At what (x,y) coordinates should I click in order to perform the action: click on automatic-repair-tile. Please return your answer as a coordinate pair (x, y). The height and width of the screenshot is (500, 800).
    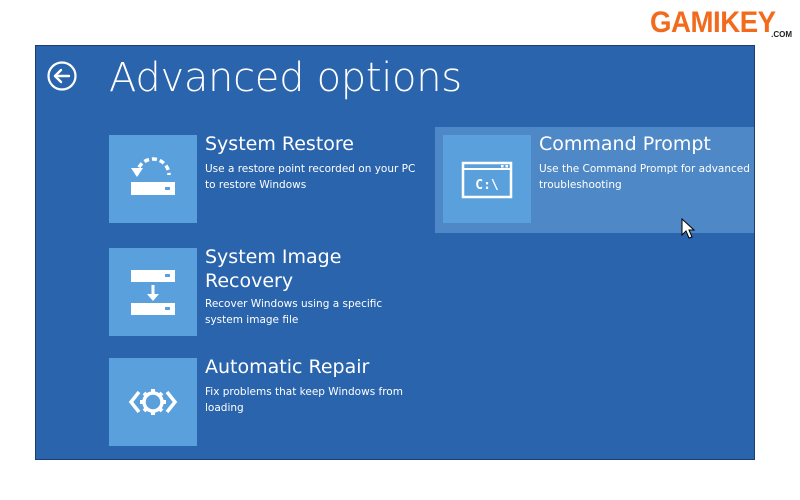
    Looking at the image, I should click on (153, 402).